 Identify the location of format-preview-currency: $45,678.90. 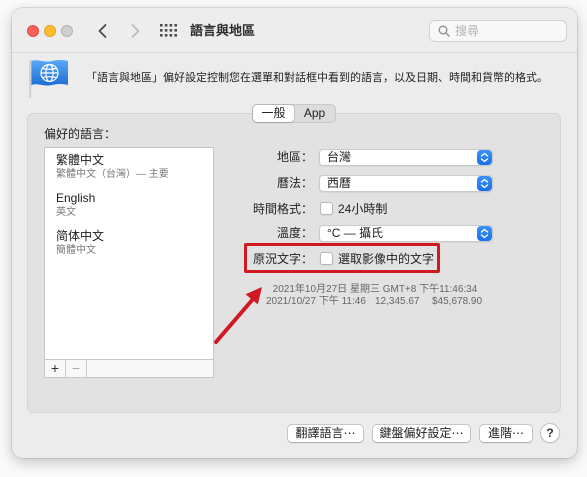
(457, 301).